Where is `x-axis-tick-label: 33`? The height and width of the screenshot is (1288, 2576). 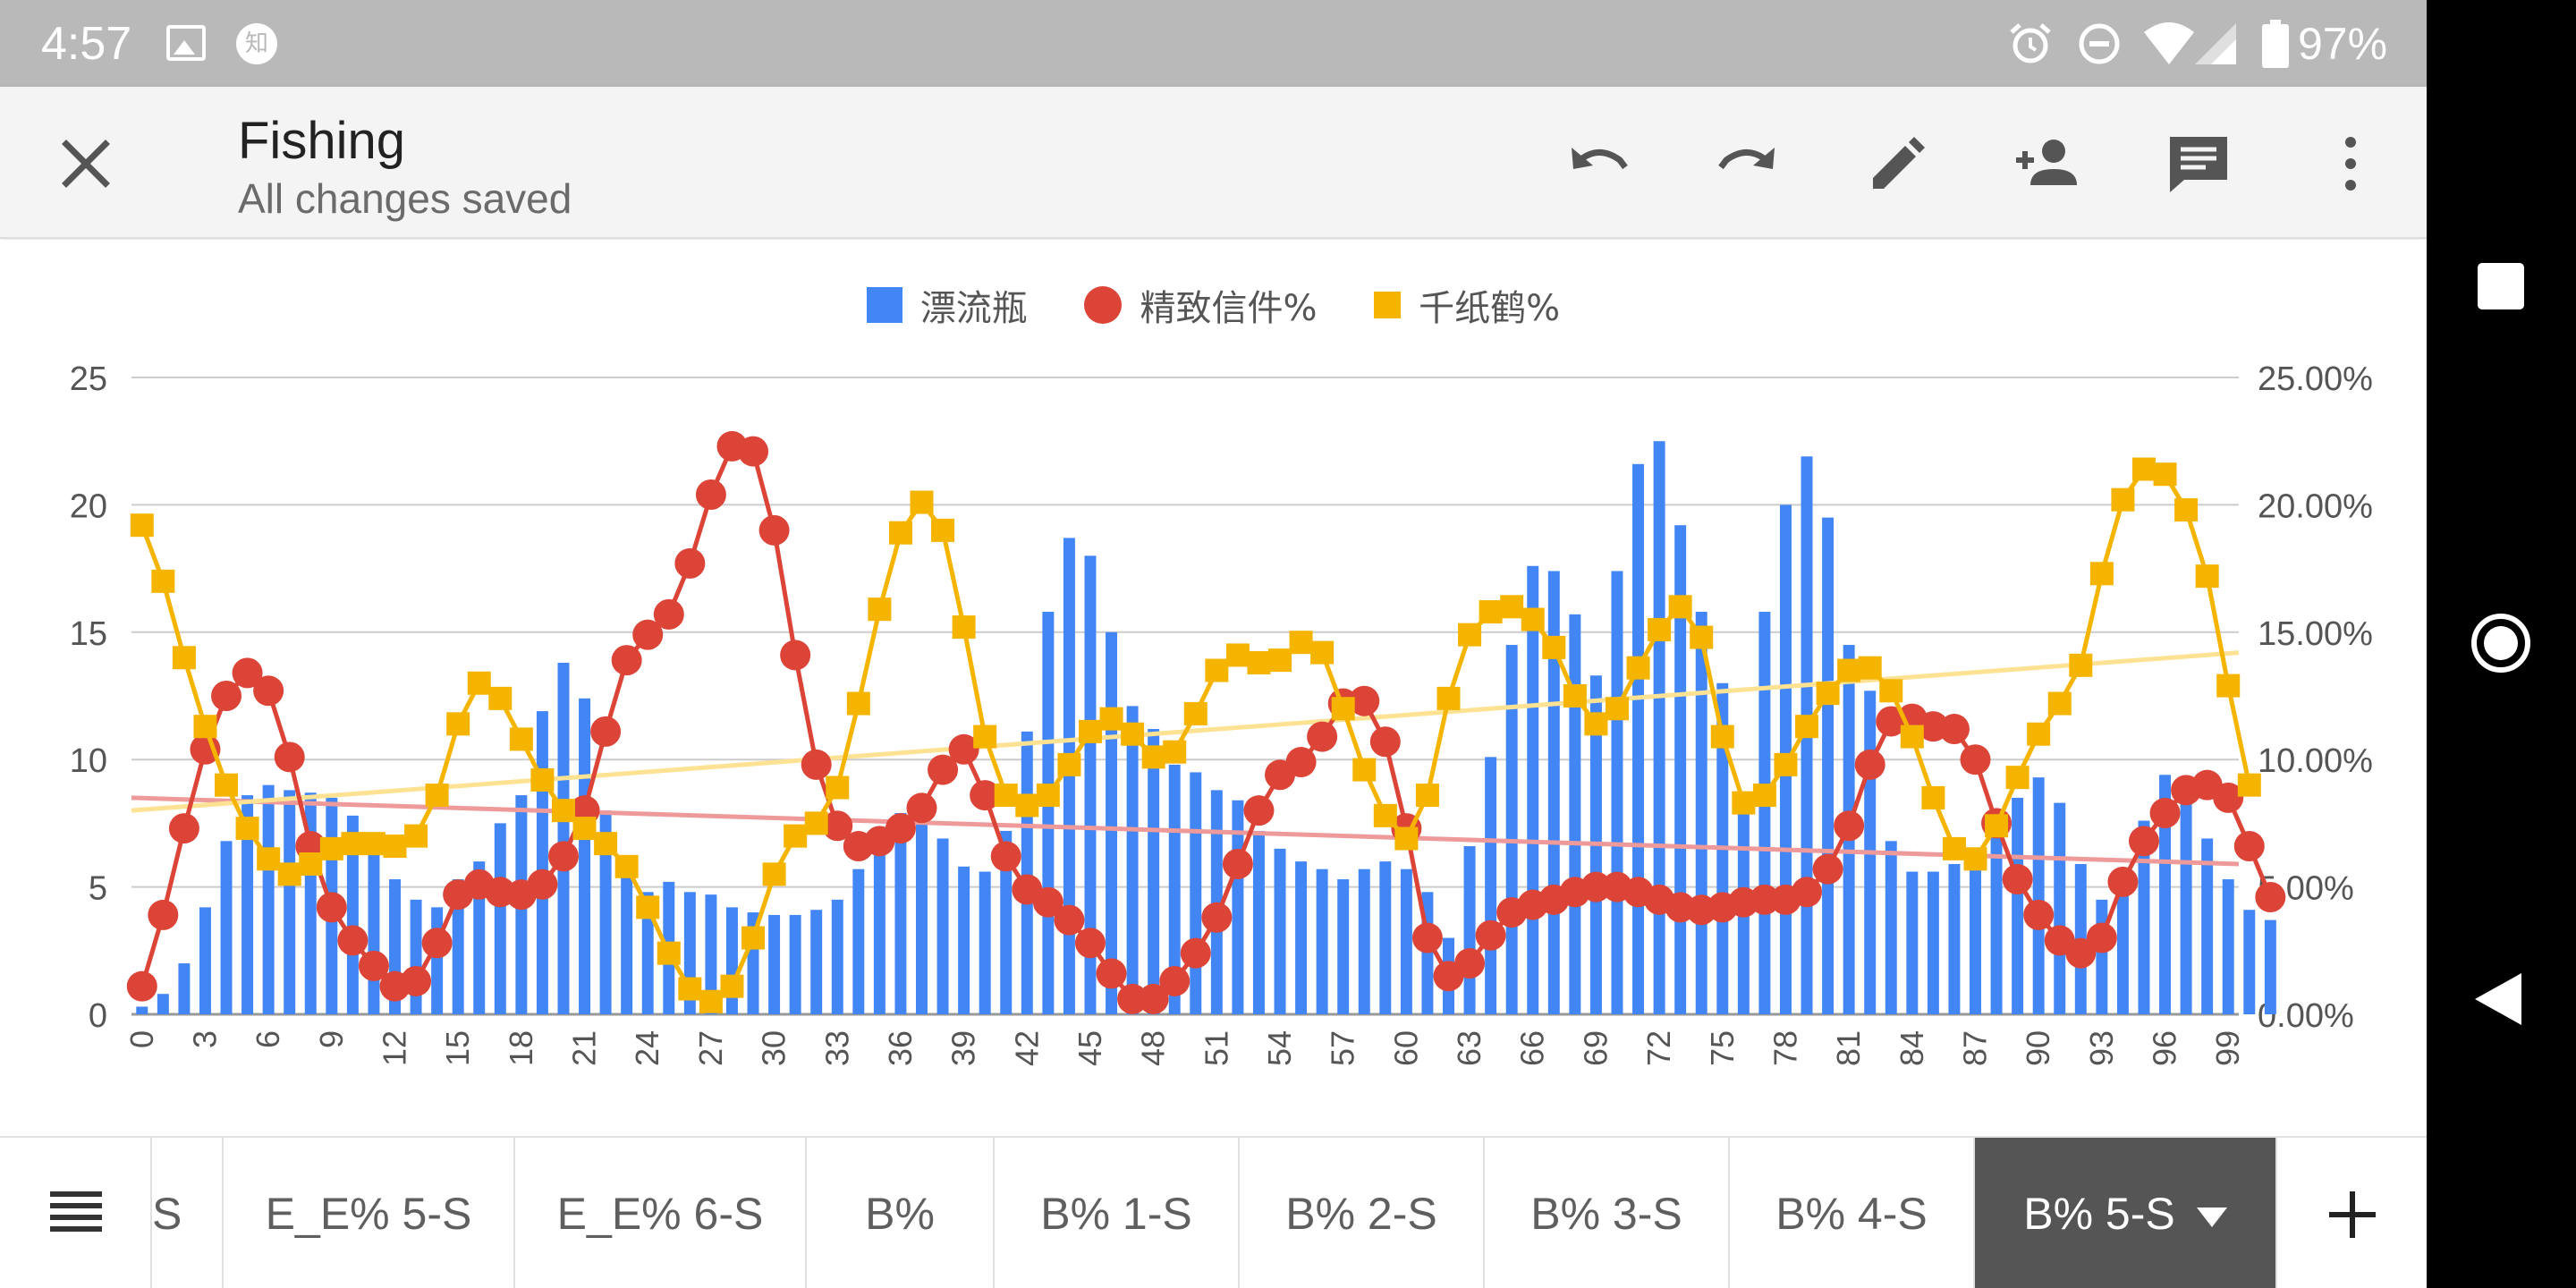 x-axis-tick-label: 33 is located at coordinates (836, 1048).